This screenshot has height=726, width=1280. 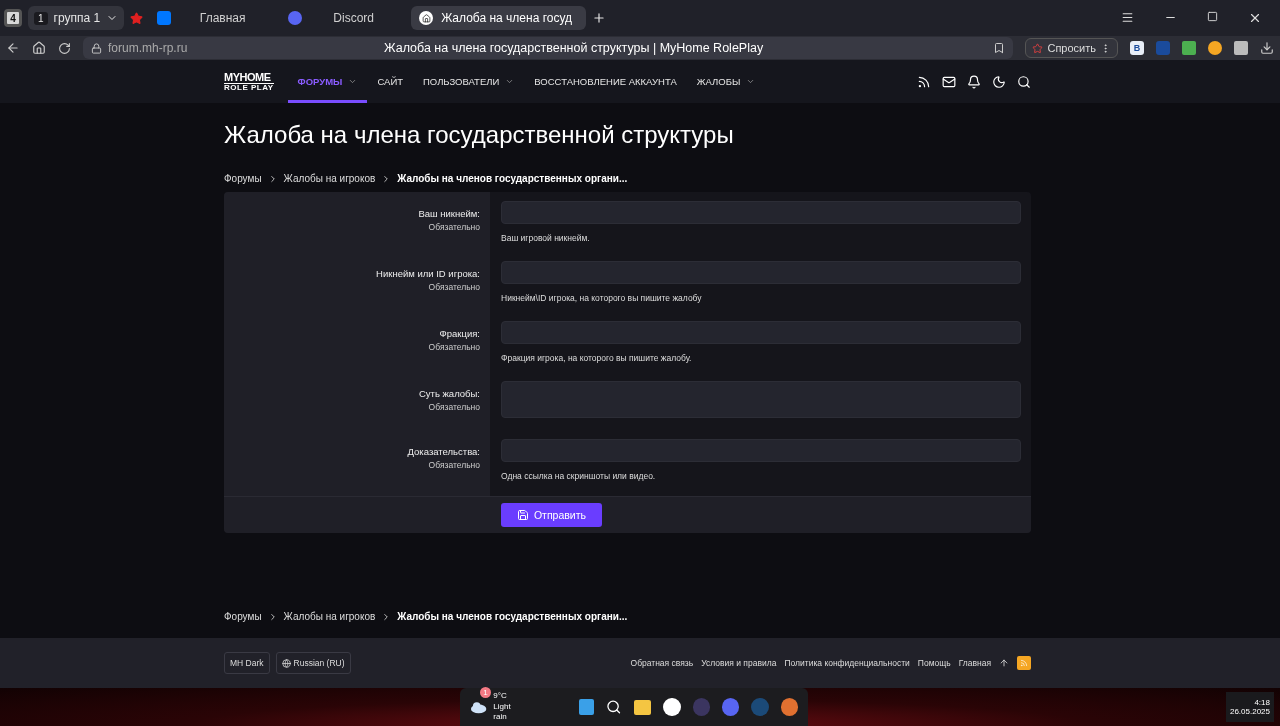 I want to click on maximize-icon, so click(x=1212, y=16).